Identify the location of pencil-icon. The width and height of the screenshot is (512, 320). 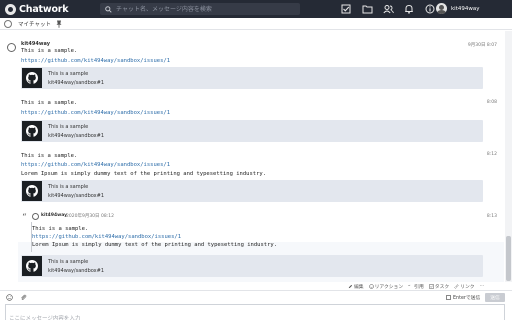
(350, 286).